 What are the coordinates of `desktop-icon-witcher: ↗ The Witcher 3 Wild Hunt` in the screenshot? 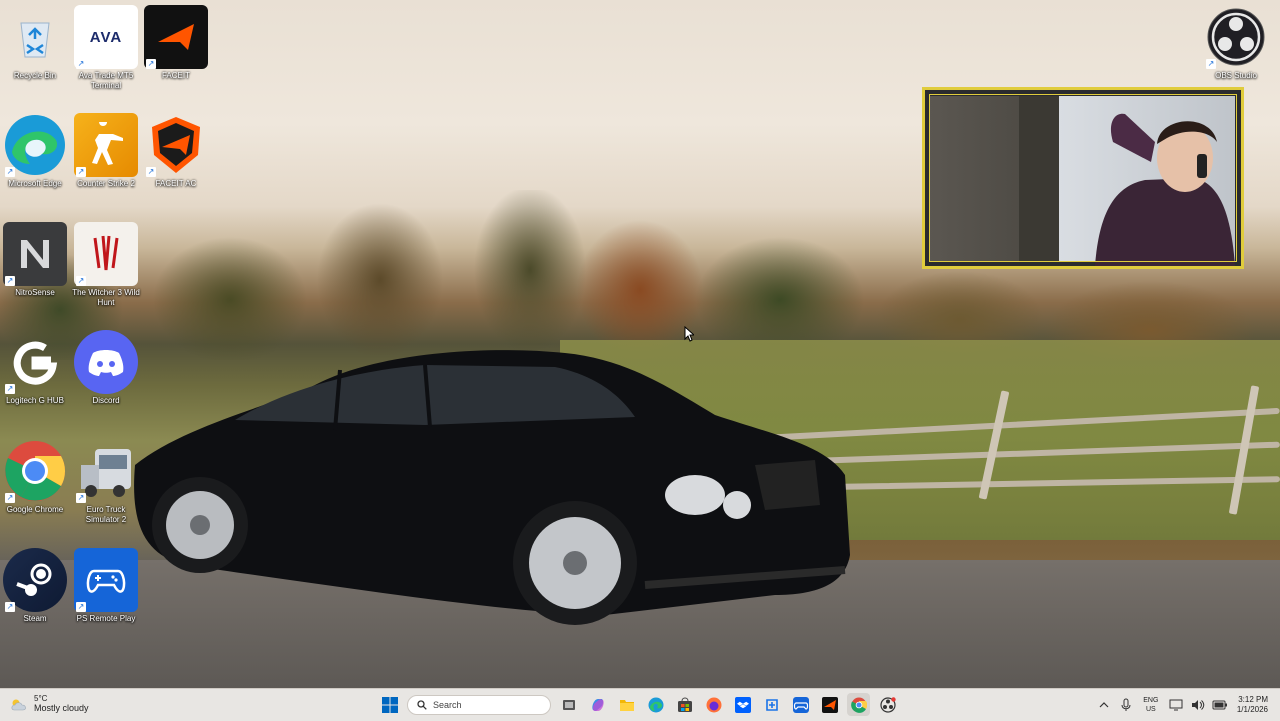 It's located at (106, 265).